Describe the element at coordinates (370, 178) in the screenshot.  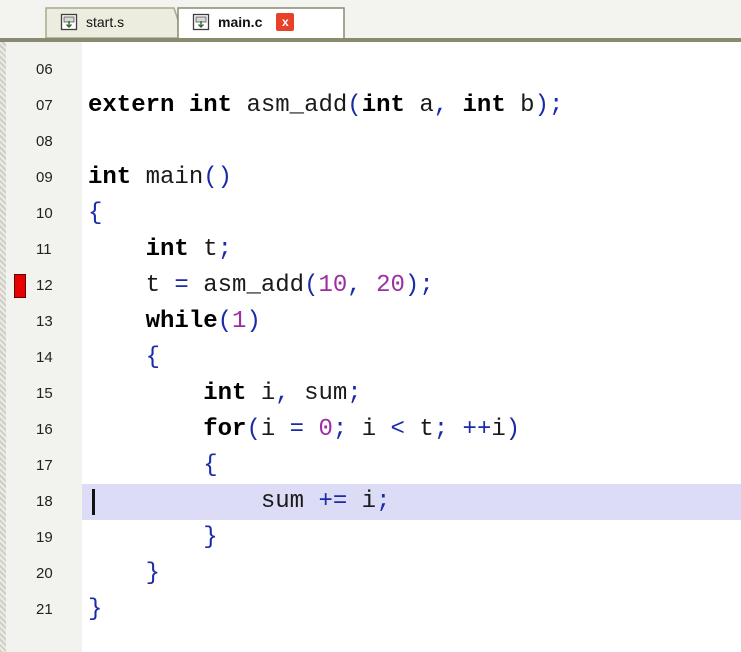
I see `code-line: 09 int main()` at that location.